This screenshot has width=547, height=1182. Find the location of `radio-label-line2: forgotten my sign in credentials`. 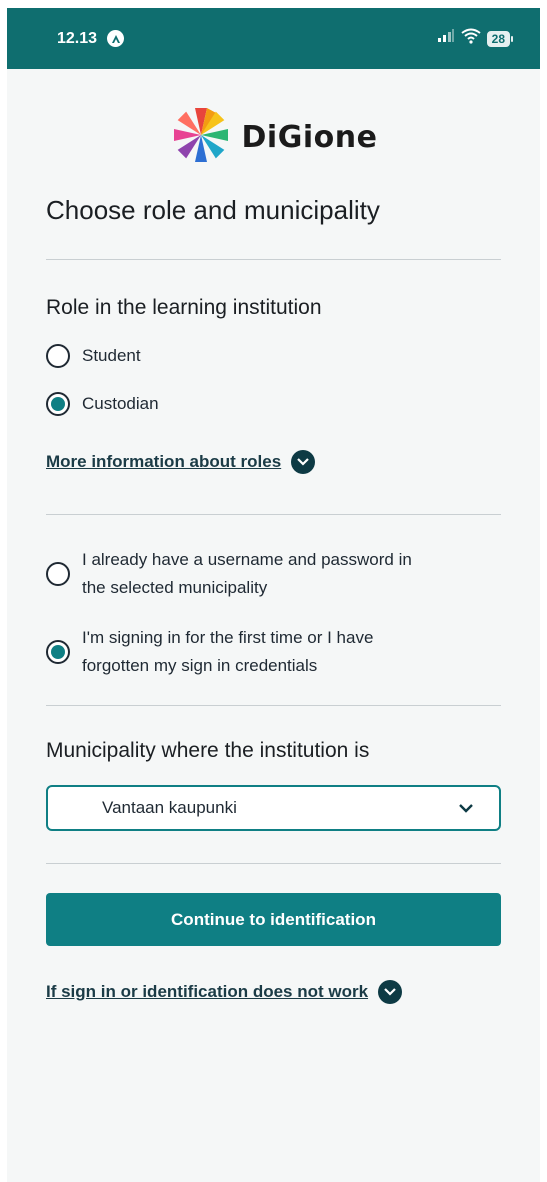

radio-label-line2: forgotten my sign in credentials is located at coordinates (200, 665).